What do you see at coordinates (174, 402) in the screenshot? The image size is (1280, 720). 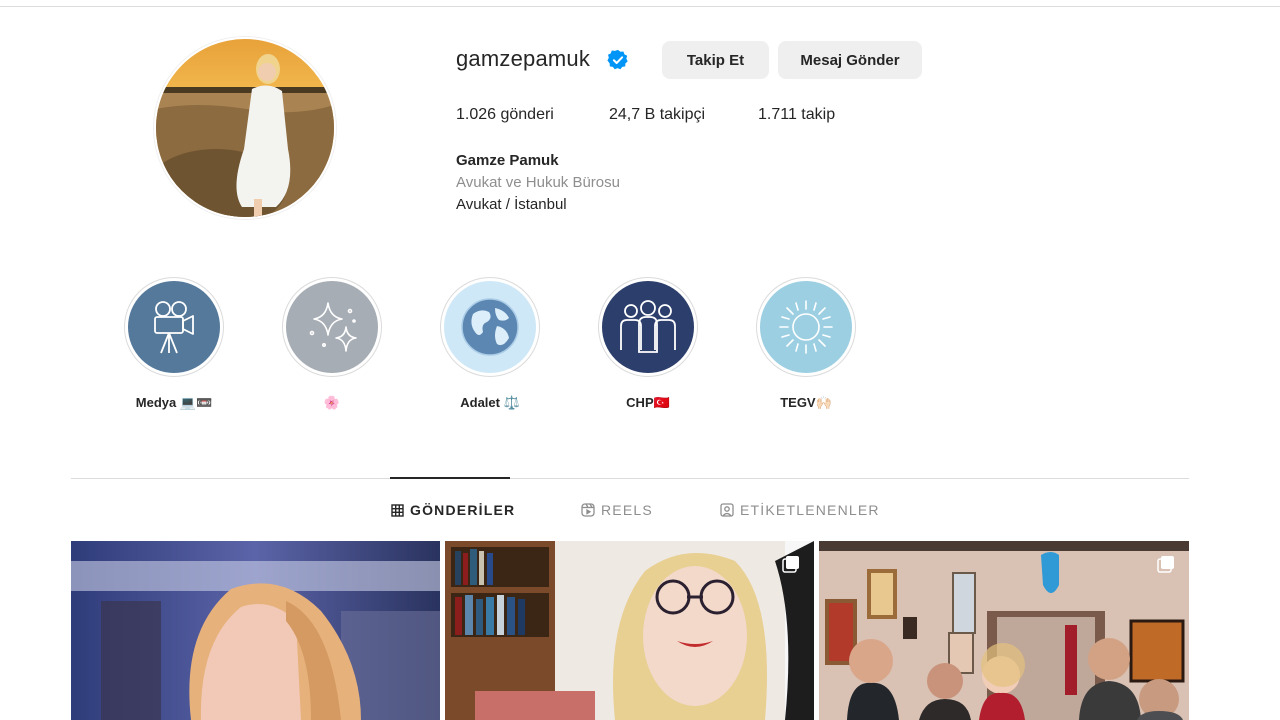 I see `highlight-label: Medya 💻📼` at bounding box center [174, 402].